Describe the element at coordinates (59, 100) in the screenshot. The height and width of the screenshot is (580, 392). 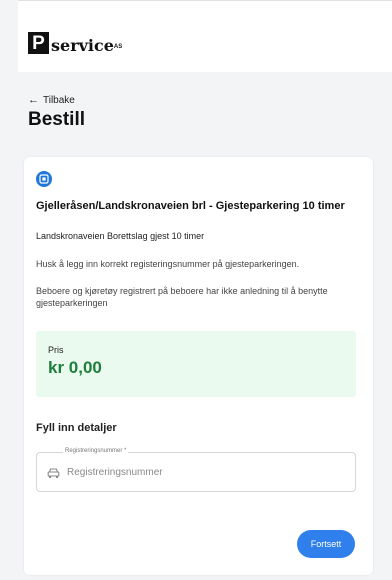
I see `back-label: Tilbake` at that location.